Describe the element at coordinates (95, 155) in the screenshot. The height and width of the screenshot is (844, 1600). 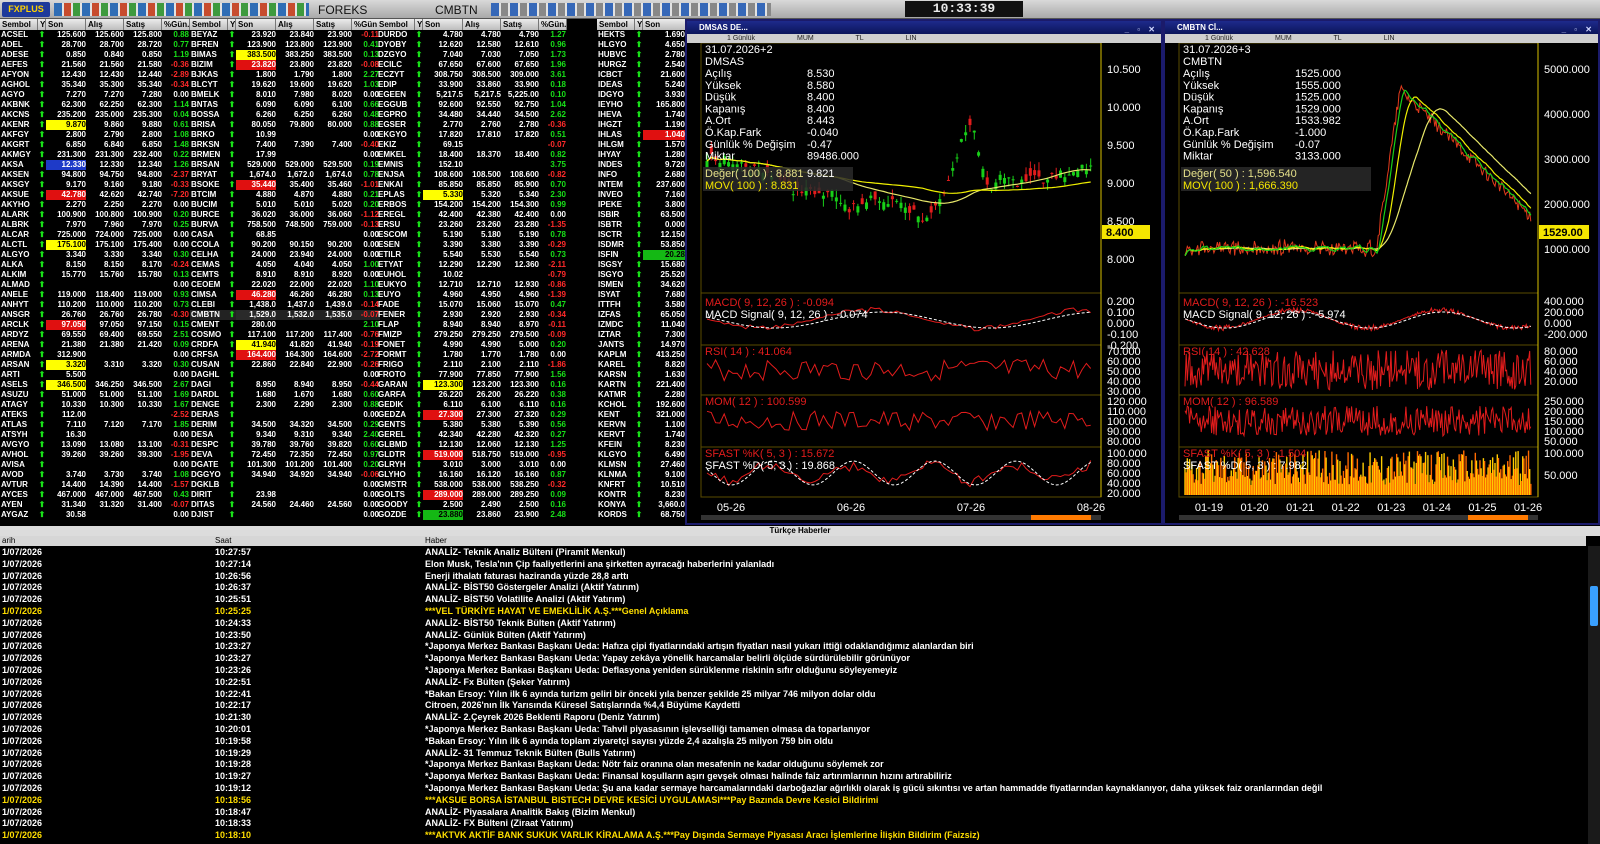
I see `watchlist-row: AKMGY ⬆ 231.300 231.300 232.400 0.22` at that location.